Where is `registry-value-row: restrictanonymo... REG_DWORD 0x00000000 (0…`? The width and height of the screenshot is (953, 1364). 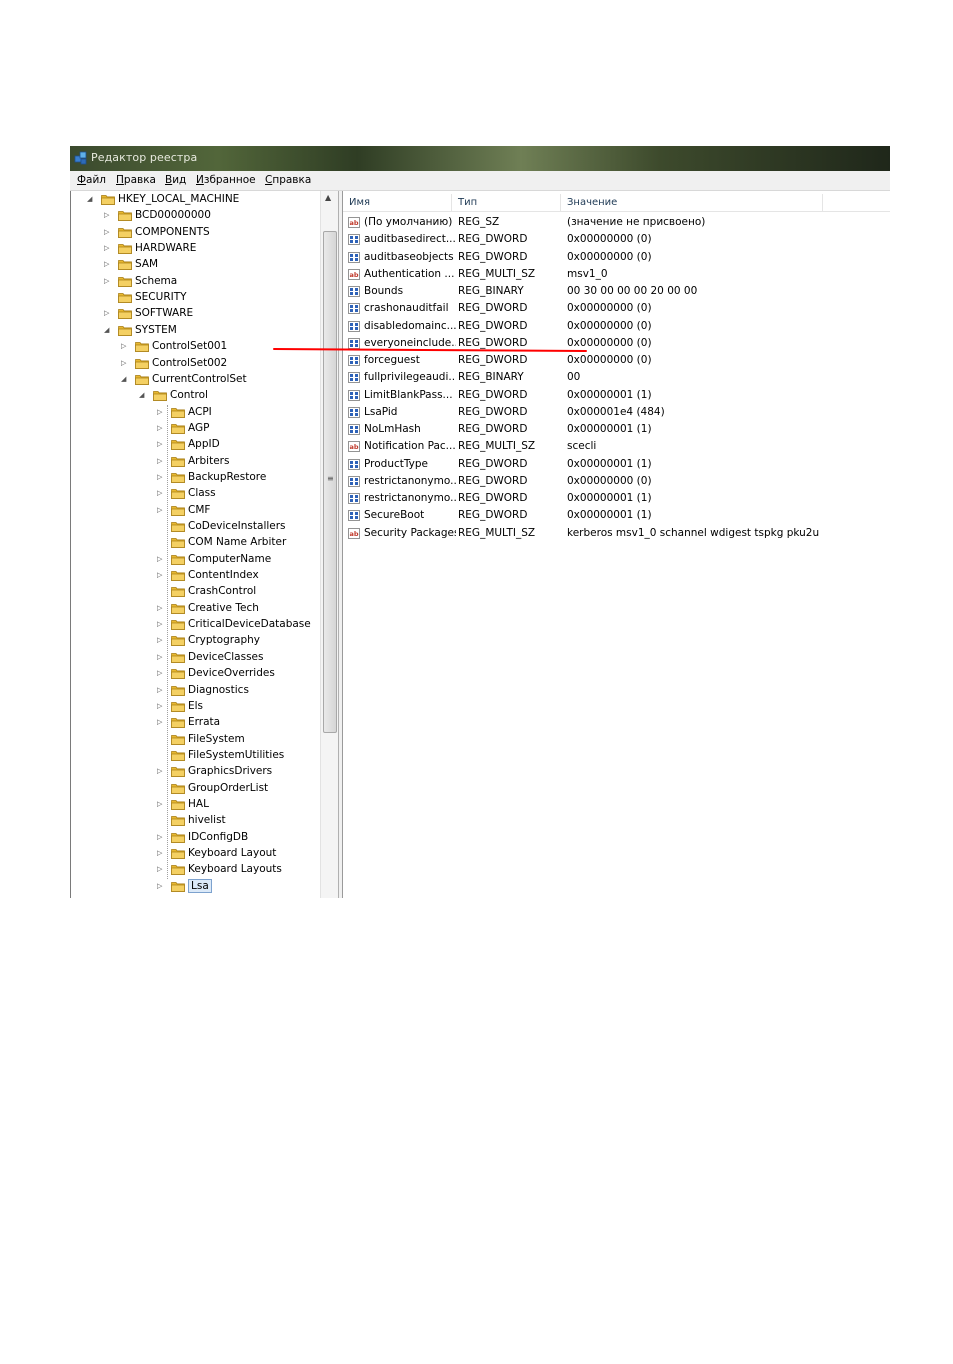 registry-value-row: restrictanonymo... REG_DWORD 0x00000000 (0… is located at coordinates (616, 481).